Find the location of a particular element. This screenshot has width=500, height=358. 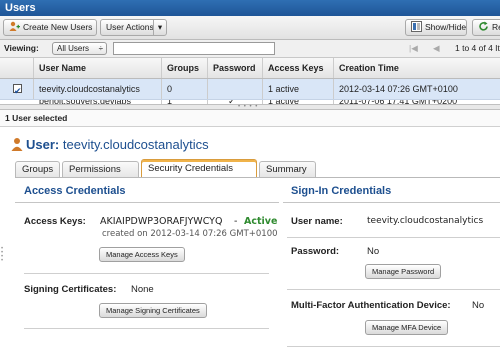

user-filter-value: All Users is located at coordinates (73, 48).